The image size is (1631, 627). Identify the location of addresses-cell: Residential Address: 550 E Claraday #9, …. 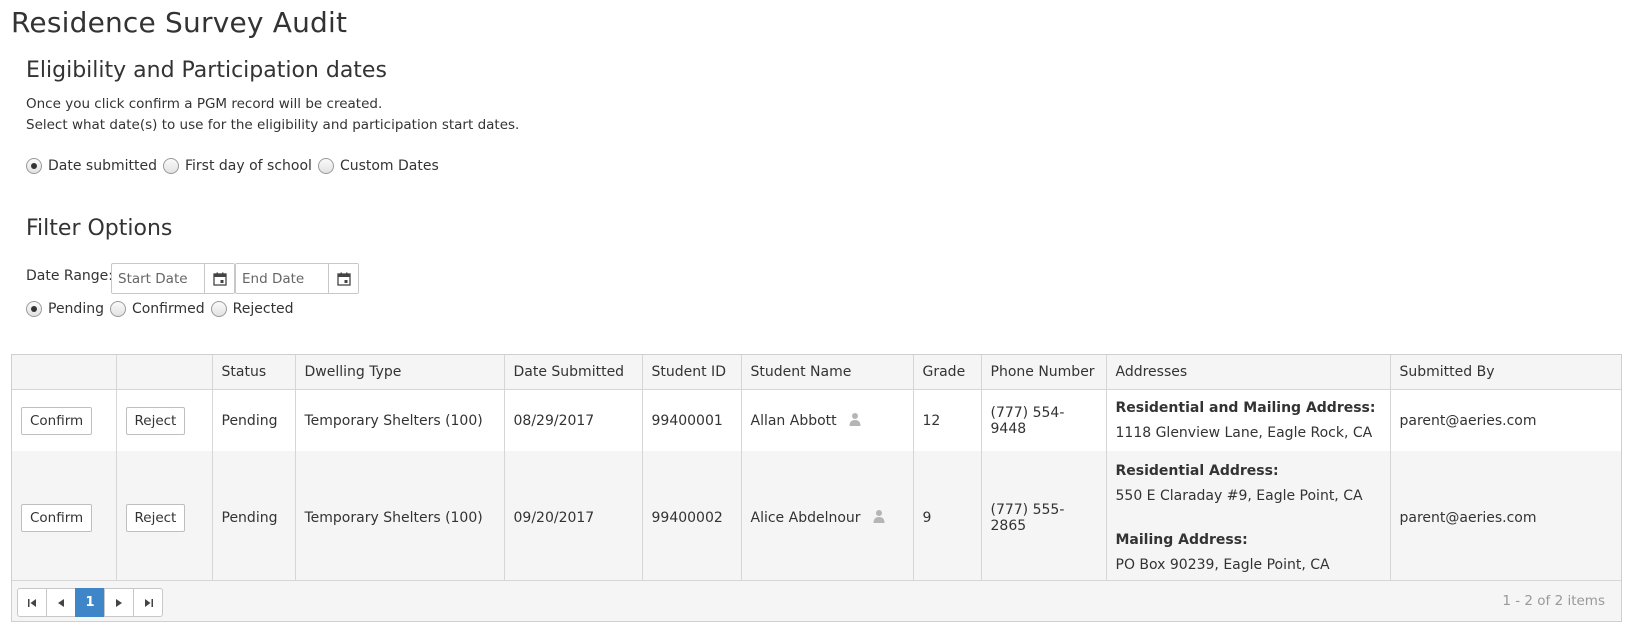
(1248, 518).